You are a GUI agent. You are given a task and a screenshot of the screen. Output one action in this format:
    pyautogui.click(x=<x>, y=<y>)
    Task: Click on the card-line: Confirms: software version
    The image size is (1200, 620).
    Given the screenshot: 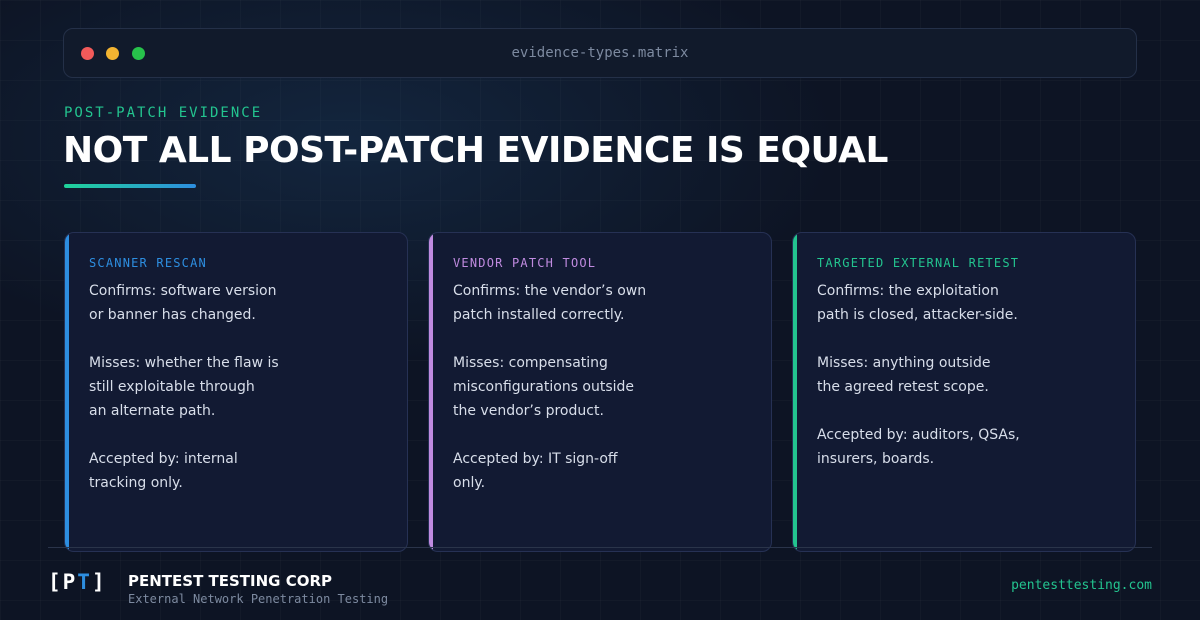 What is the action you would take?
    pyautogui.click(x=183, y=291)
    